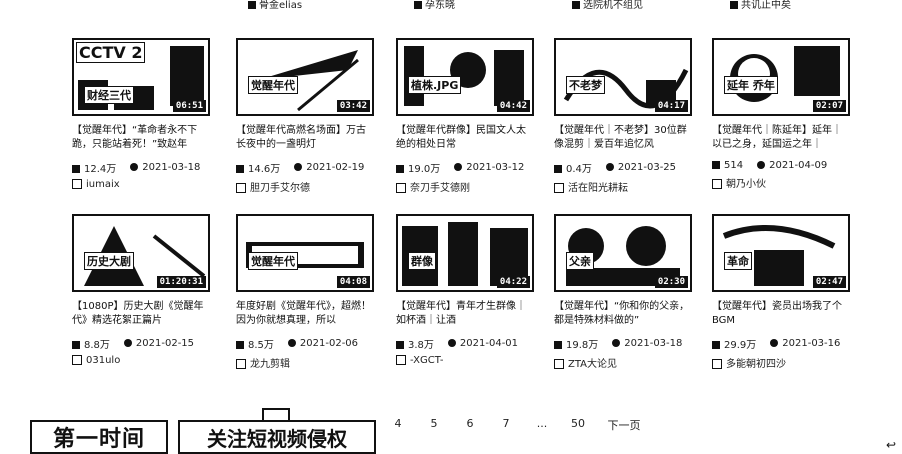 This screenshot has height=454, width=902. I want to click on video-title: 【觉醒年代｜陈延年】延年｜以已之身，延国运之年｜, so click(780, 138).